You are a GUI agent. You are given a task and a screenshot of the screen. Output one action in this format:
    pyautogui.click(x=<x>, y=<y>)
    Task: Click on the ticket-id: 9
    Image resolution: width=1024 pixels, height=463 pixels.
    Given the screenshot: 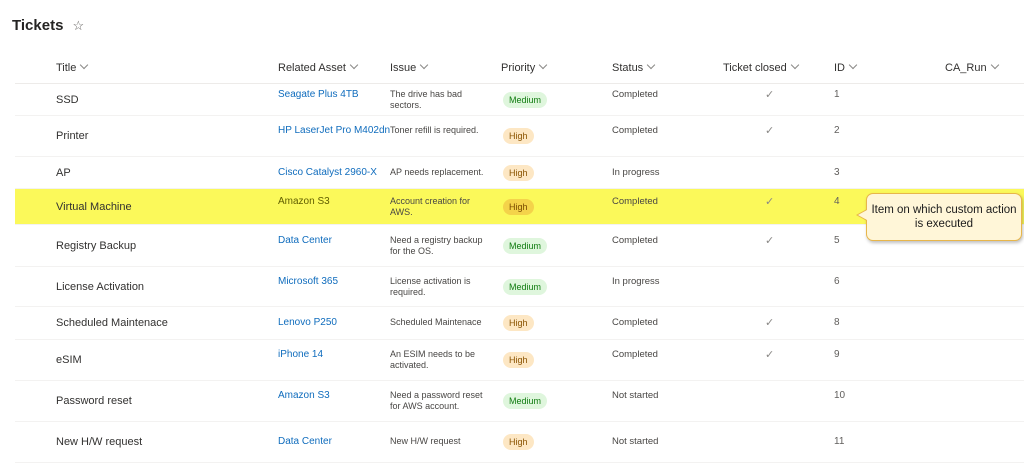 What is the action you would take?
    pyautogui.click(x=837, y=354)
    